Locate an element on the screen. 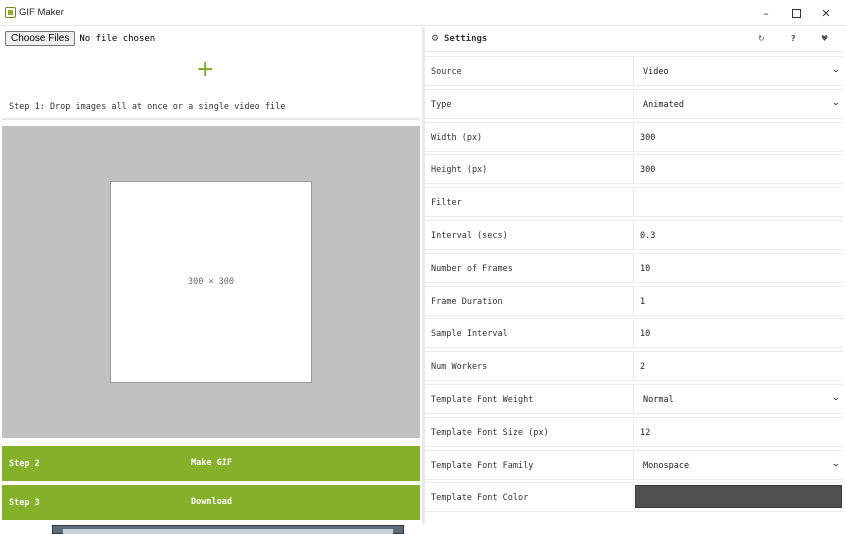 This screenshot has height=534, width=845. settings-row: Type Animated ⌄ is located at coordinates (634, 103).